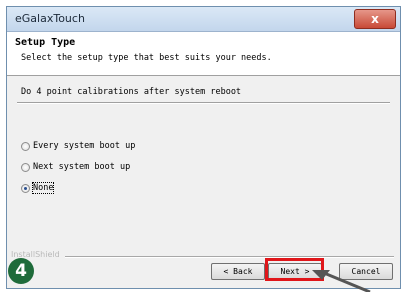  Describe the element at coordinates (50, 18) in the screenshot. I see `window-title: eGalaxTouch` at that location.